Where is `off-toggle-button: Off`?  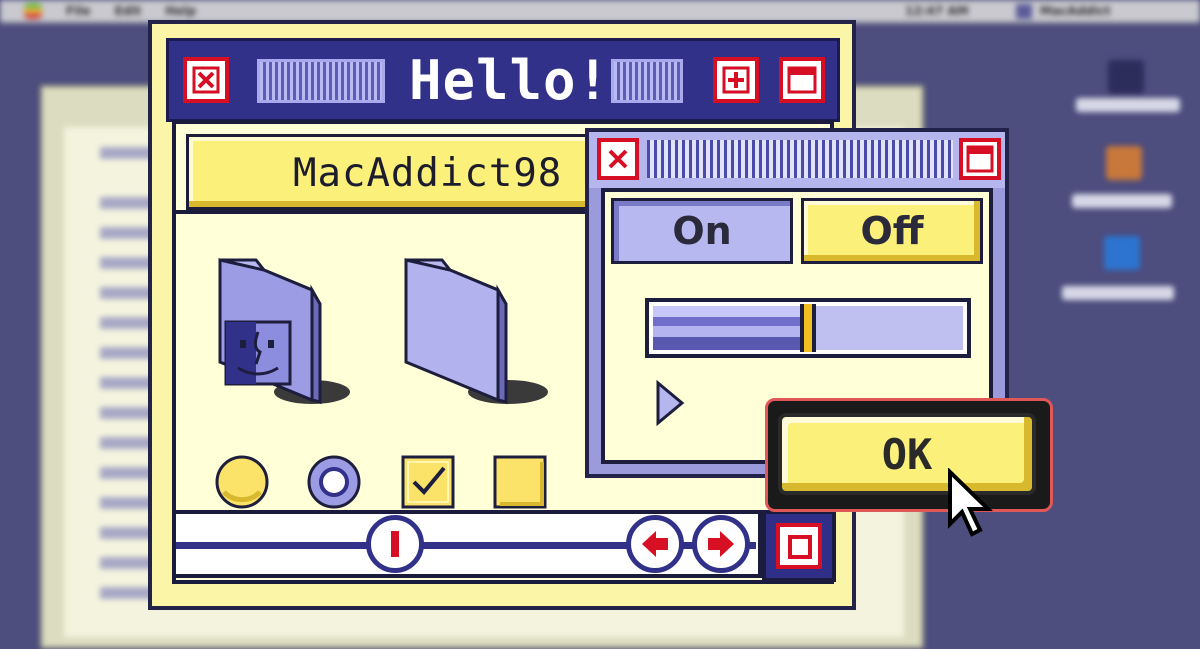
off-toggle-button: Off is located at coordinates (892, 231).